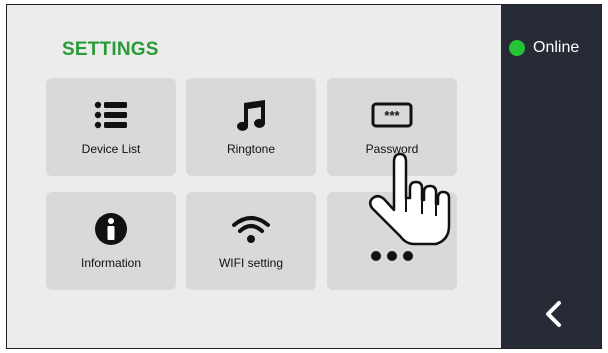  I want to click on online-status: Online, so click(544, 48).